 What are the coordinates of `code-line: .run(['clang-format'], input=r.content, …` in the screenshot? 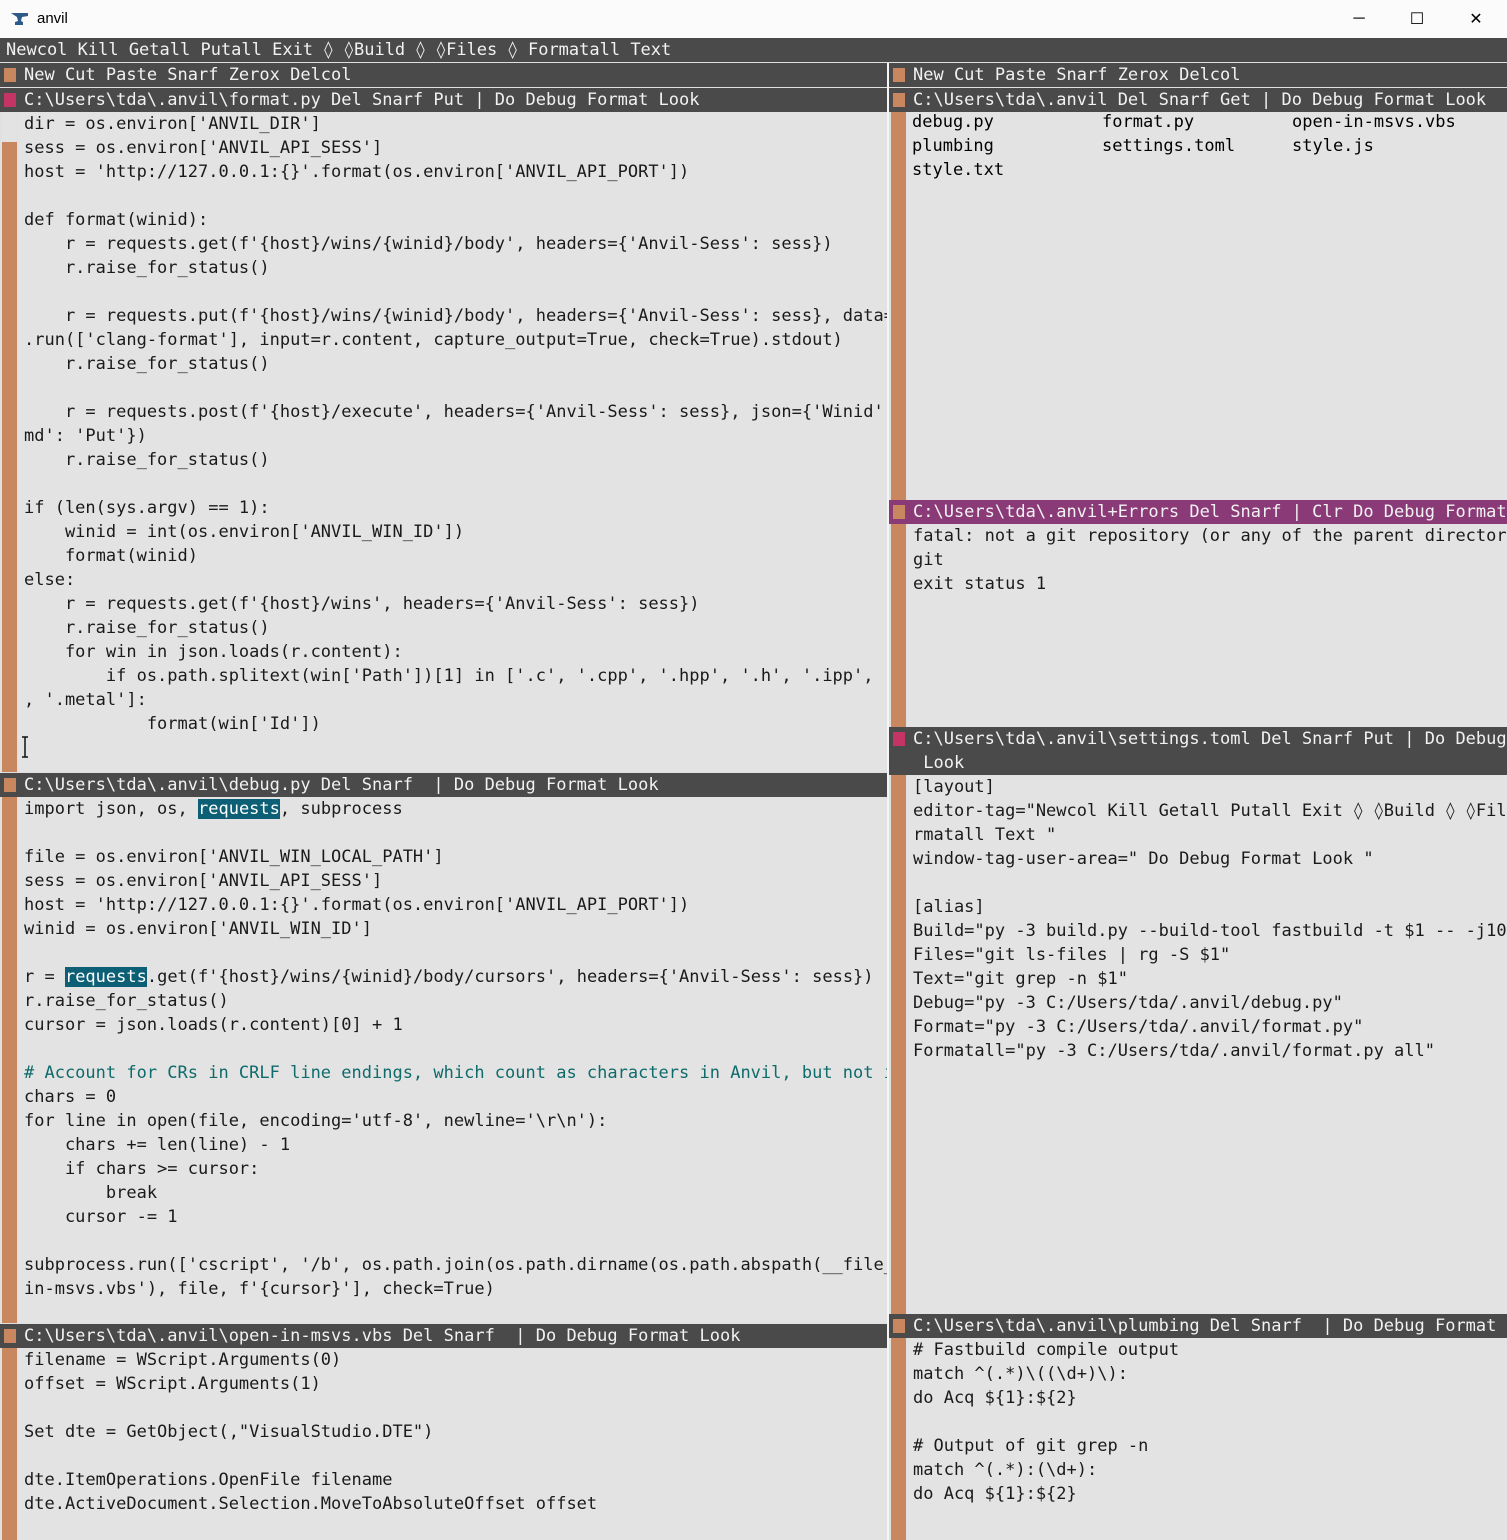 It's located at (433, 340).